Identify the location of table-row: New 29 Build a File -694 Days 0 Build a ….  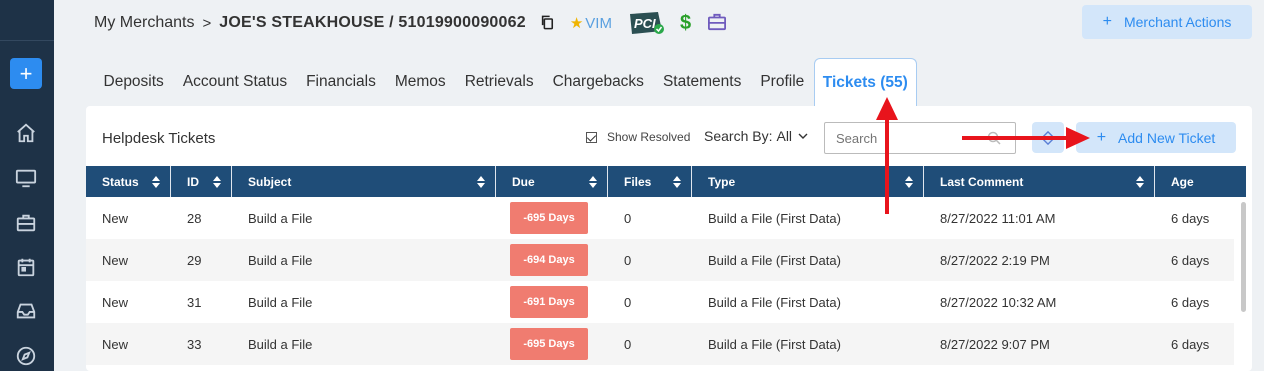
(660, 260).